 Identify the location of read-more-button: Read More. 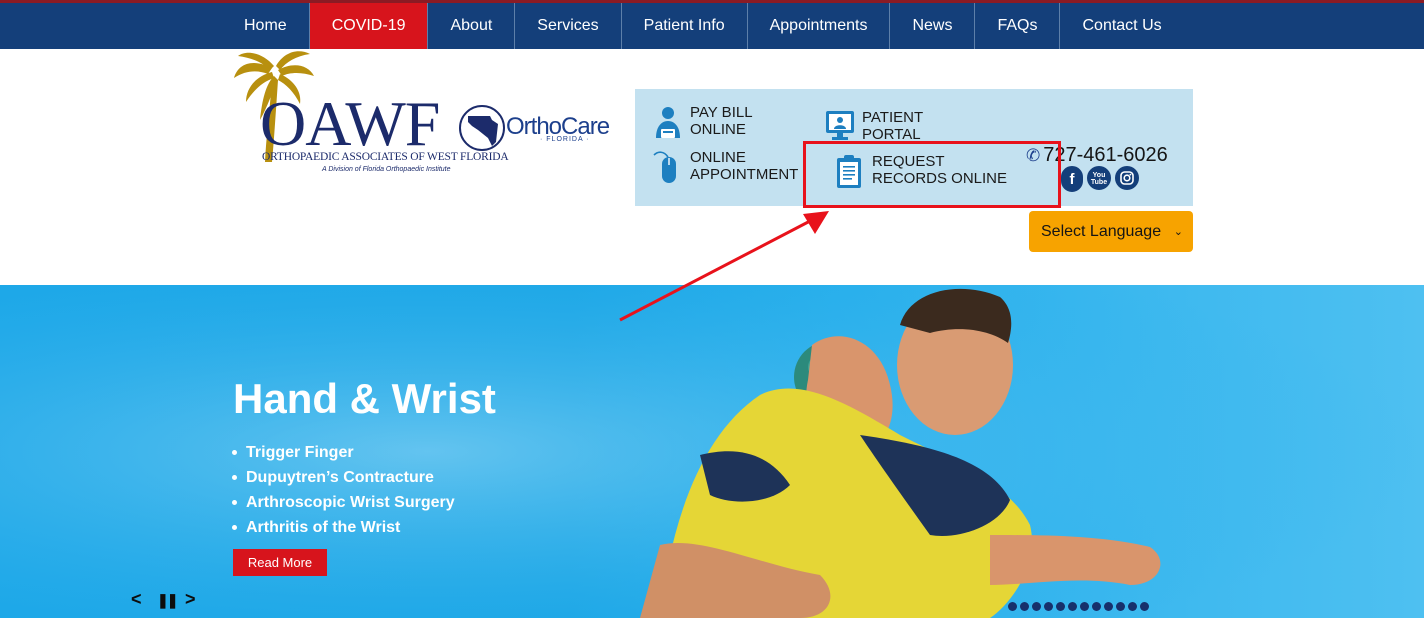
(280, 562).